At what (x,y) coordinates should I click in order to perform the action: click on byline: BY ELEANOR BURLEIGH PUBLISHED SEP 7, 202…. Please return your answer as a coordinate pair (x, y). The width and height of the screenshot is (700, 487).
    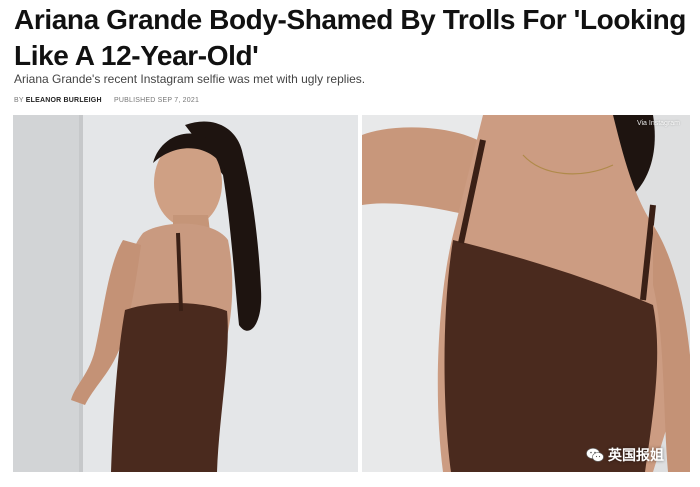
    Looking at the image, I should click on (106, 101).